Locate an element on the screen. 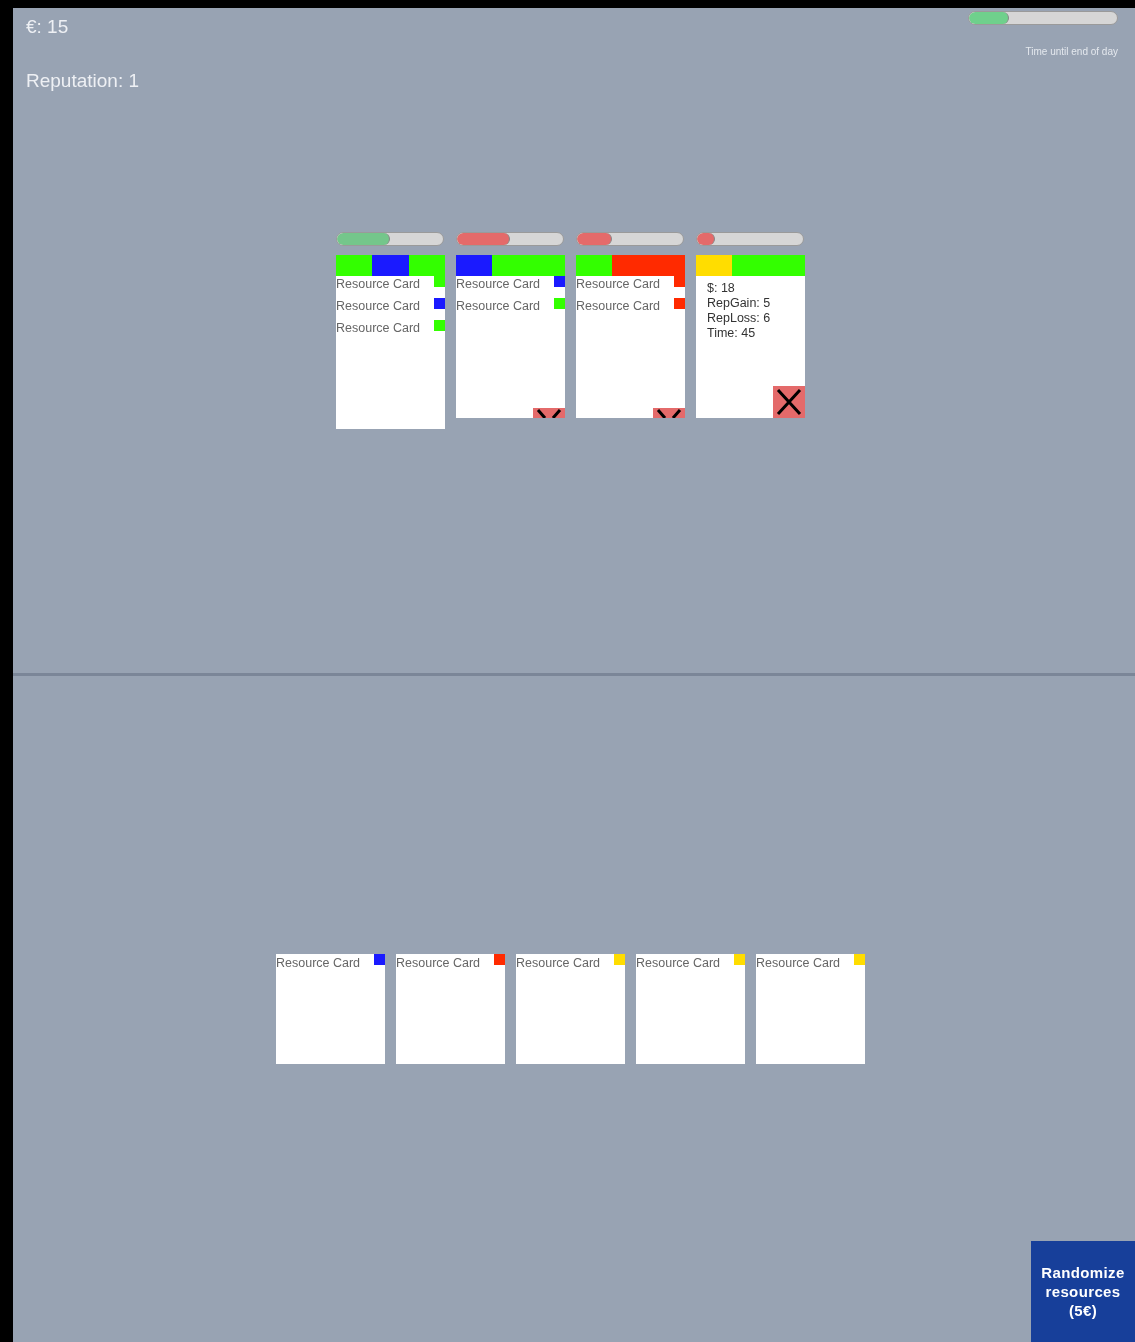 This screenshot has width=1135, height=1342. reputation-counter: Reputation: 1 is located at coordinates (83, 81).